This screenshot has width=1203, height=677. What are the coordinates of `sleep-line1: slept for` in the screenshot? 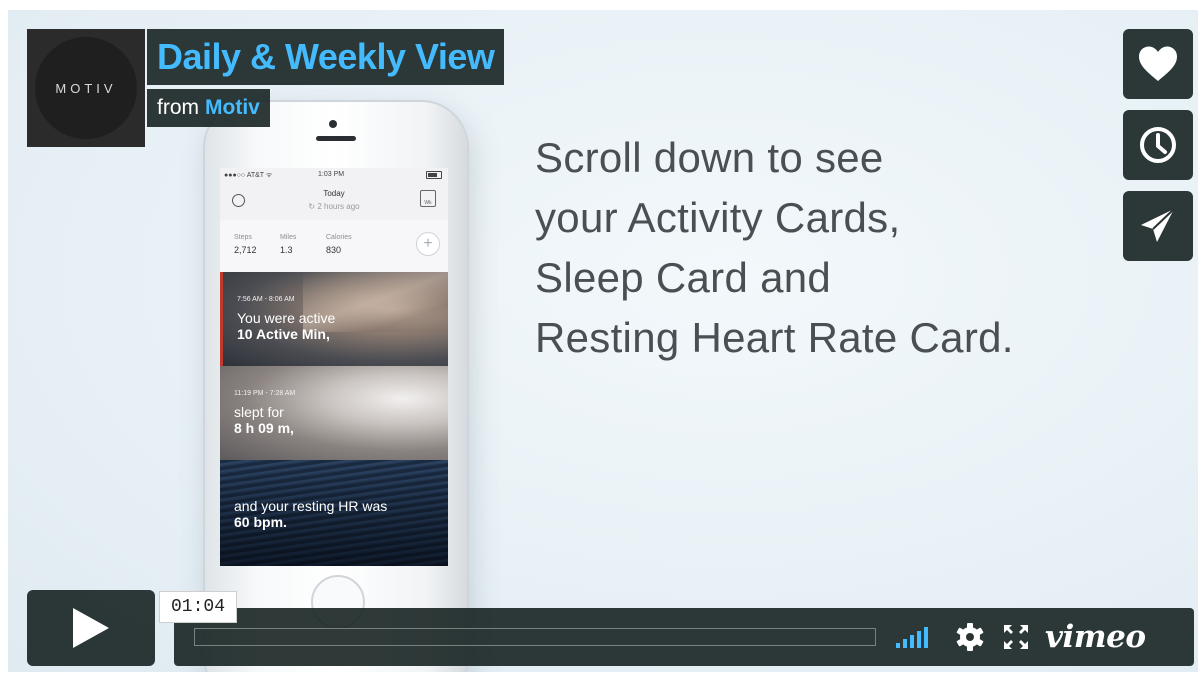 It's located at (259, 412).